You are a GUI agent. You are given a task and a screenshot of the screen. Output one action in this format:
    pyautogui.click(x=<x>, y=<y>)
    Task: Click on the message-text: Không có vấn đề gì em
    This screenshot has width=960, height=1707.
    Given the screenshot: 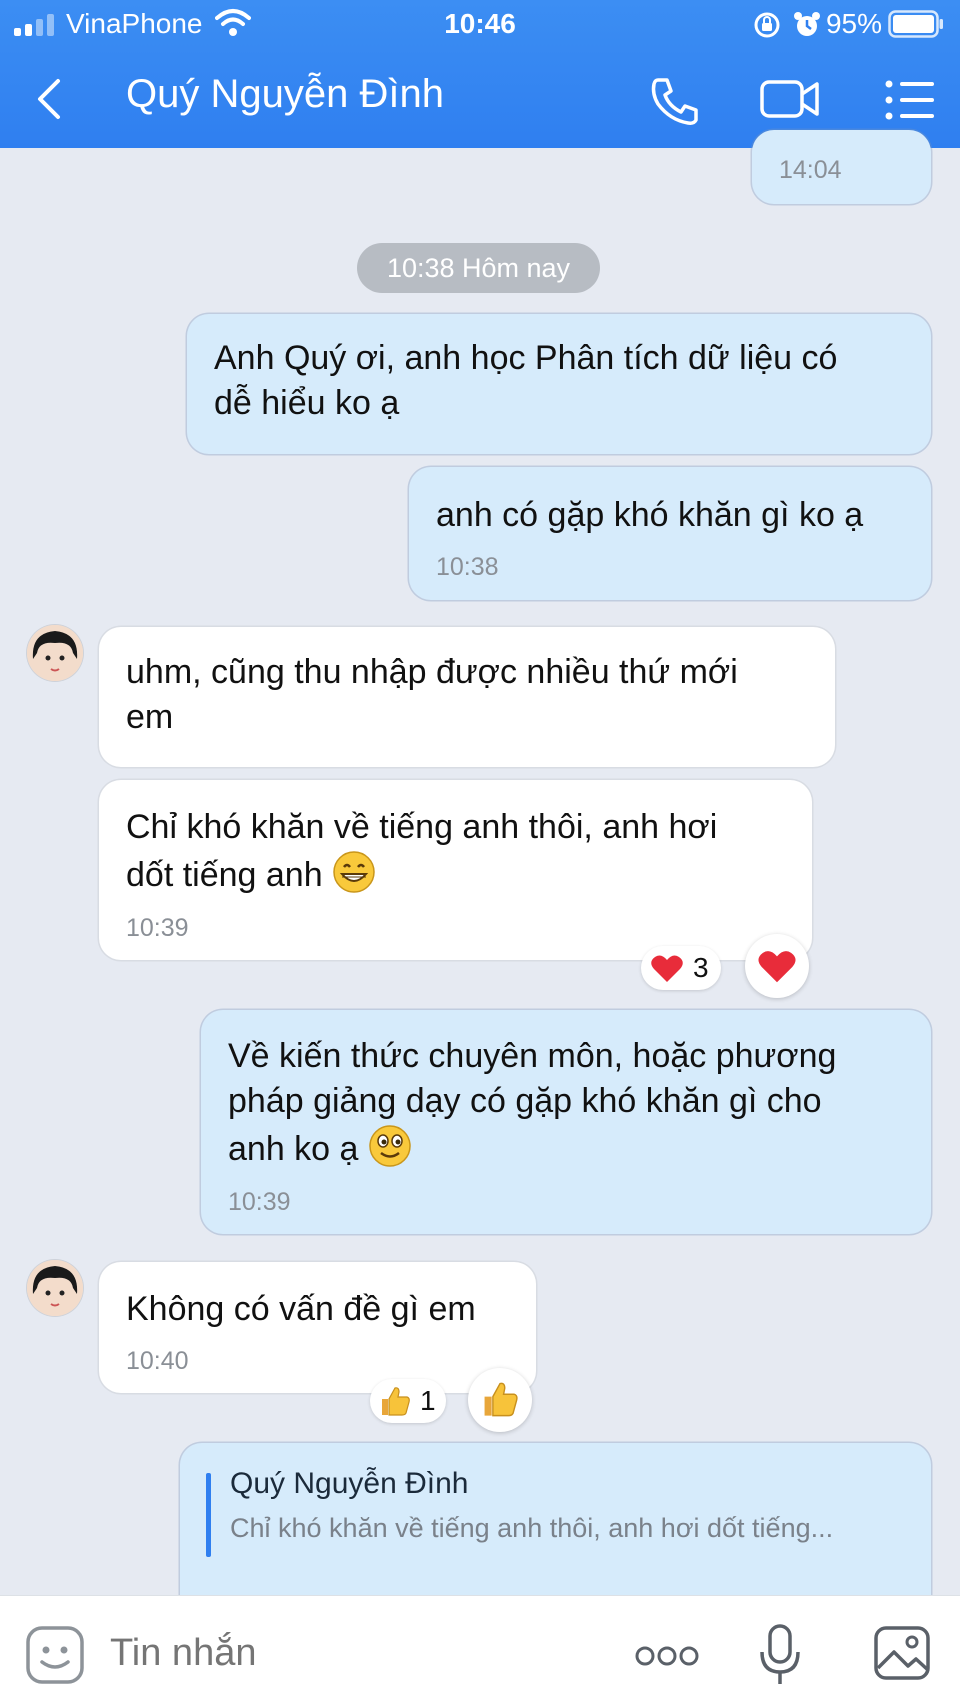 What is the action you would take?
    pyautogui.click(x=301, y=1309)
    